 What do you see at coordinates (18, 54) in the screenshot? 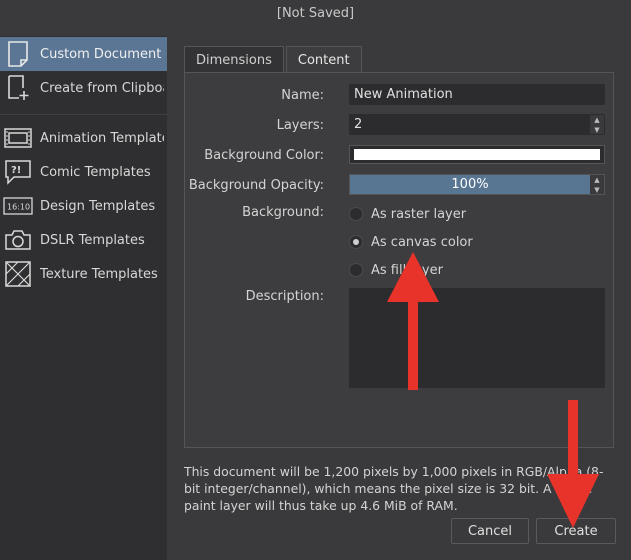
I see `document-icon` at bounding box center [18, 54].